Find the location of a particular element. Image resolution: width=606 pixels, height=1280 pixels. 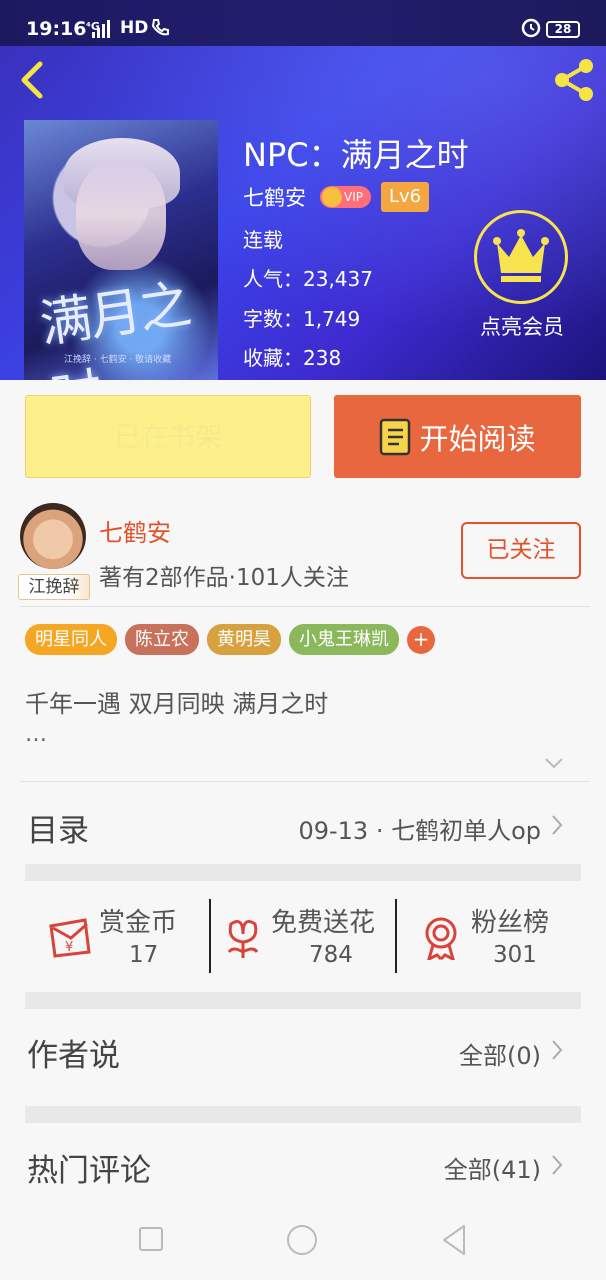

word-count-stat: 字数：1,749 is located at coordinates (301, 317).